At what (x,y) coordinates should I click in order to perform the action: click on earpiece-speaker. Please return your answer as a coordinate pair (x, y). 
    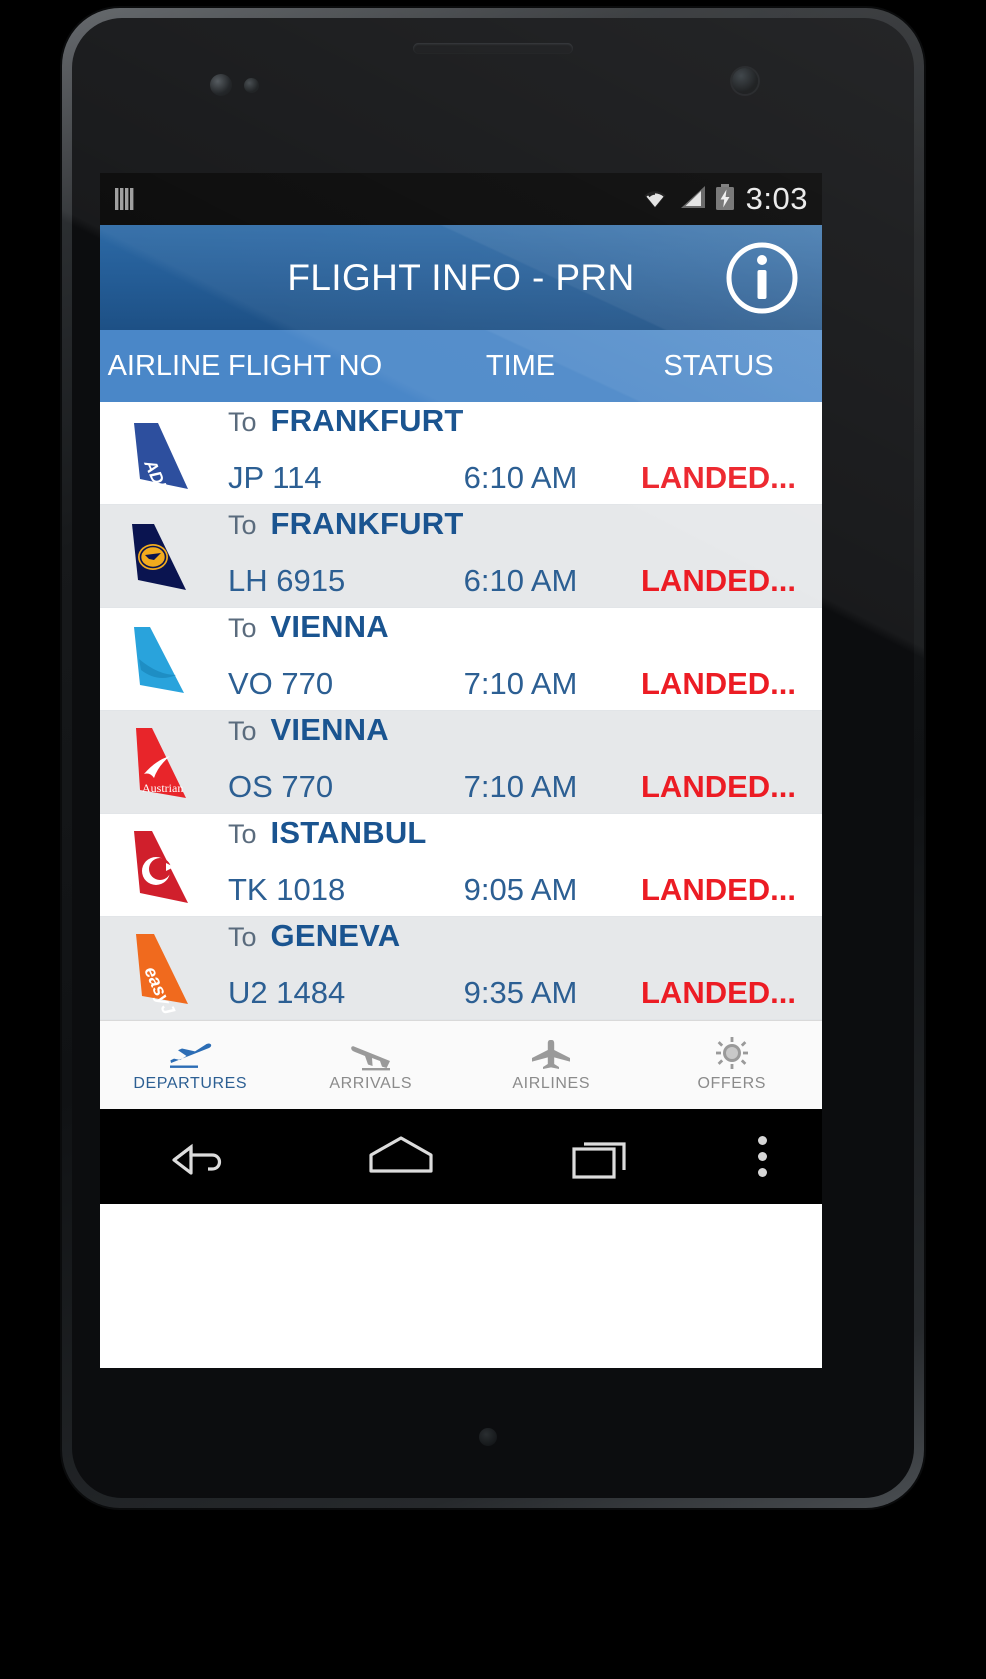
    Looking at the image, I should click on (493, 48).